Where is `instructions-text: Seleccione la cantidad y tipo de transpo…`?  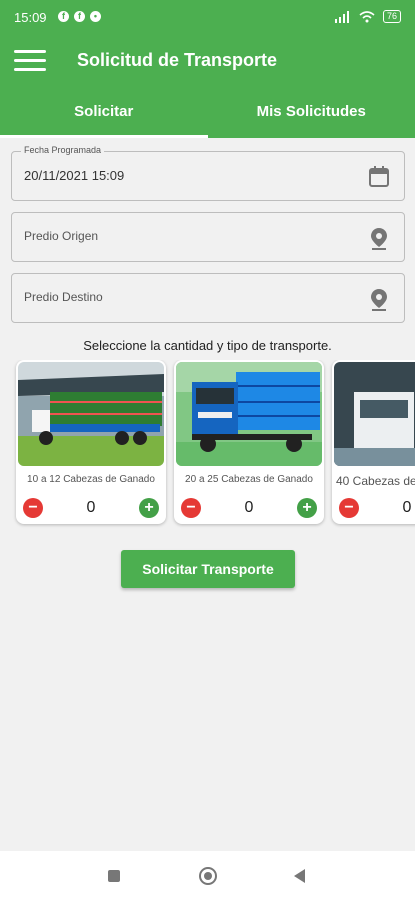 instructions-text: Seleccione la cantidad y tipo de transpo… is located at coordinates (207, 345).